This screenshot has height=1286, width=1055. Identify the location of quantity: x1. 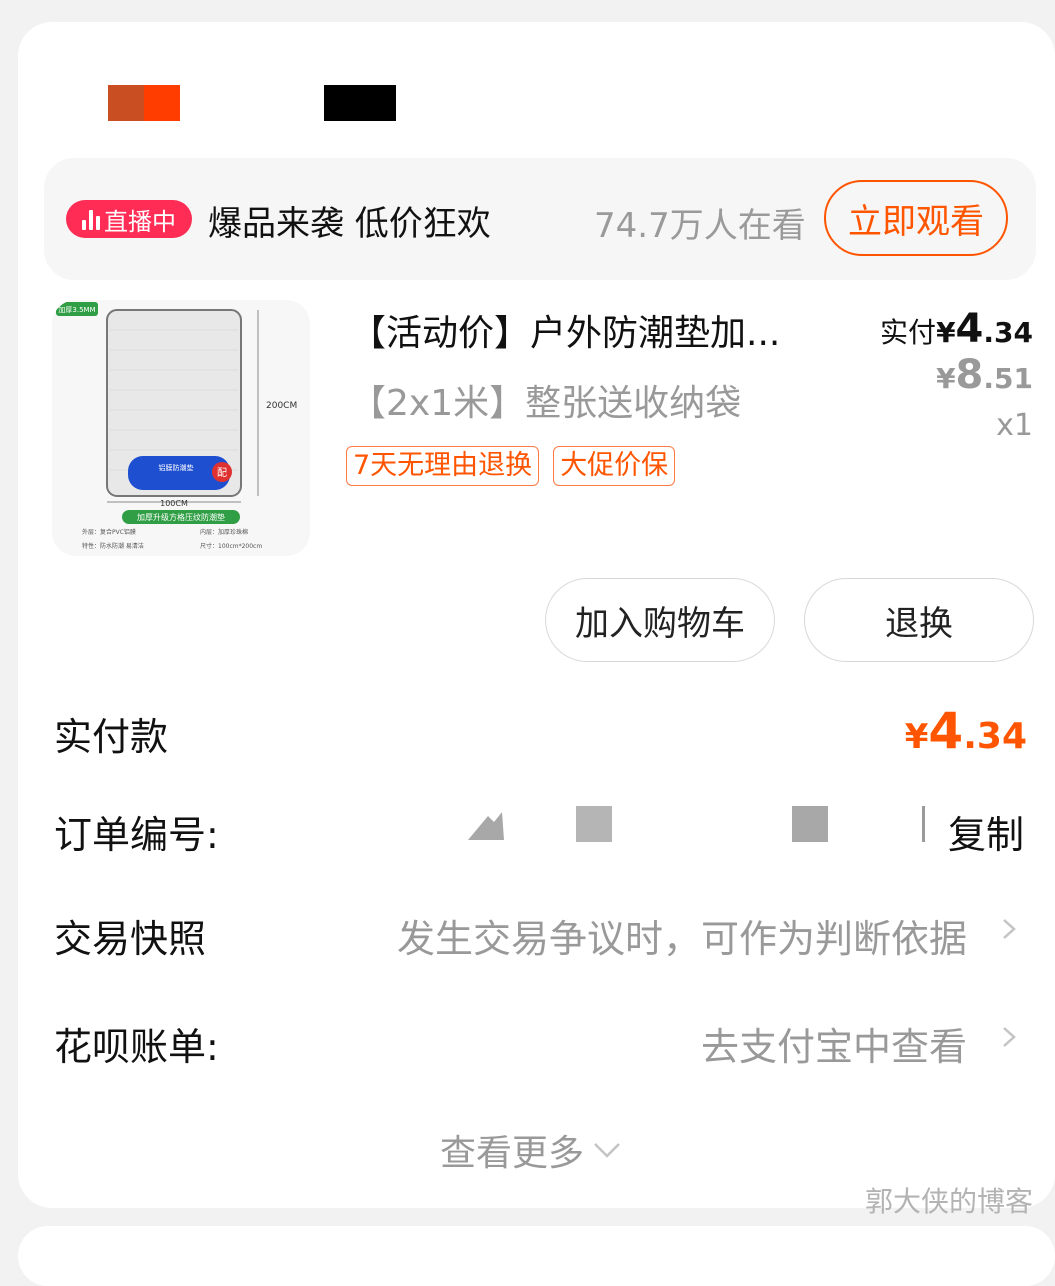
(1014, 425).